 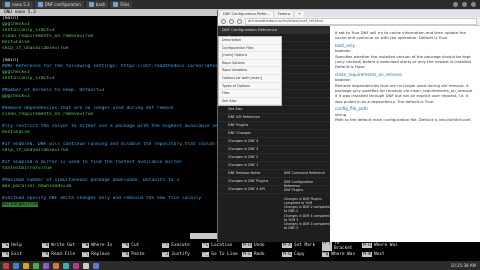 I want to click on shortcut-key: ^R, so click(x=46, y=254).